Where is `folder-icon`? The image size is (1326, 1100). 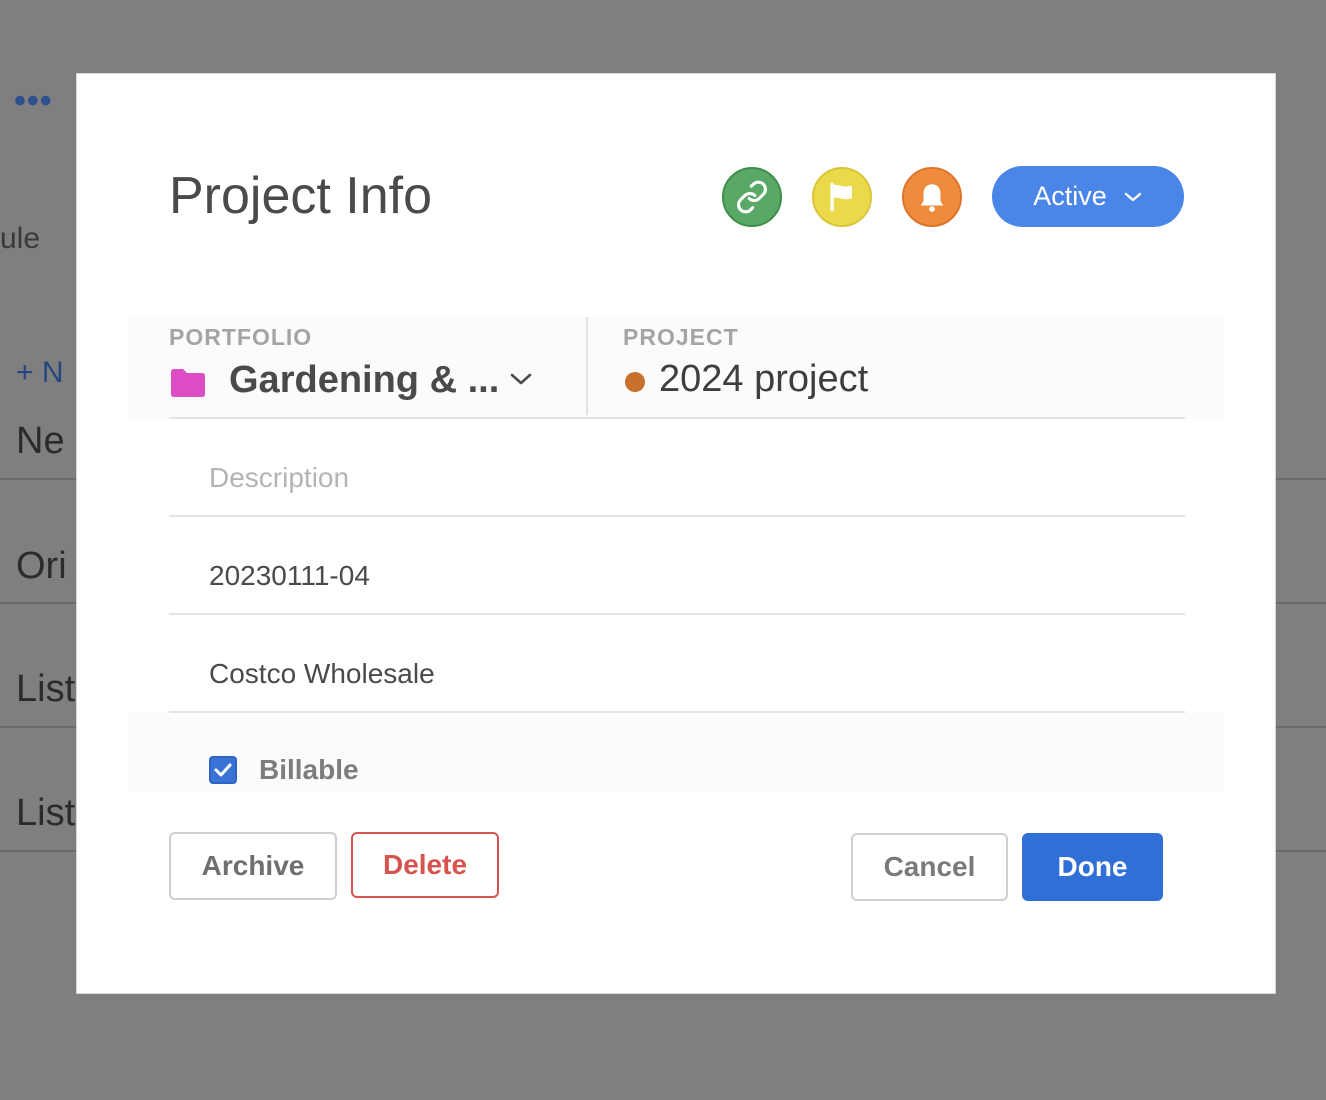
folder-icon is located at coordinates (188, 383).